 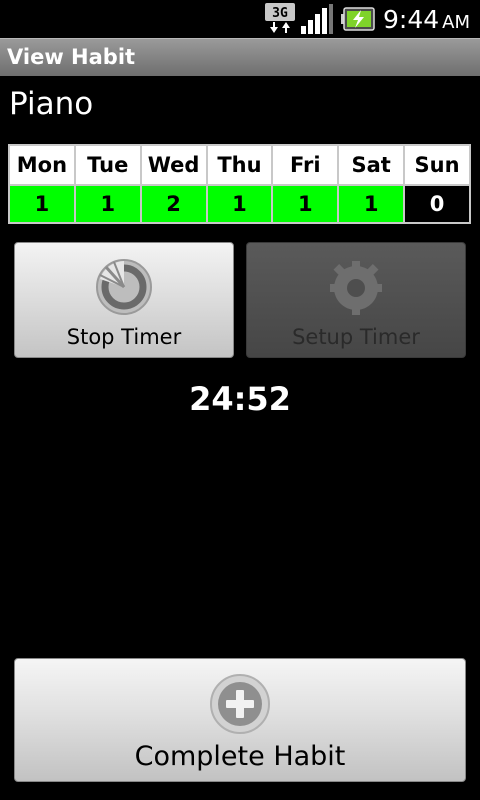 What do you see at coordinates (371, 165) in the screenshot?
I see `day-header-sat: Sat` at bounding box center [371, 165].